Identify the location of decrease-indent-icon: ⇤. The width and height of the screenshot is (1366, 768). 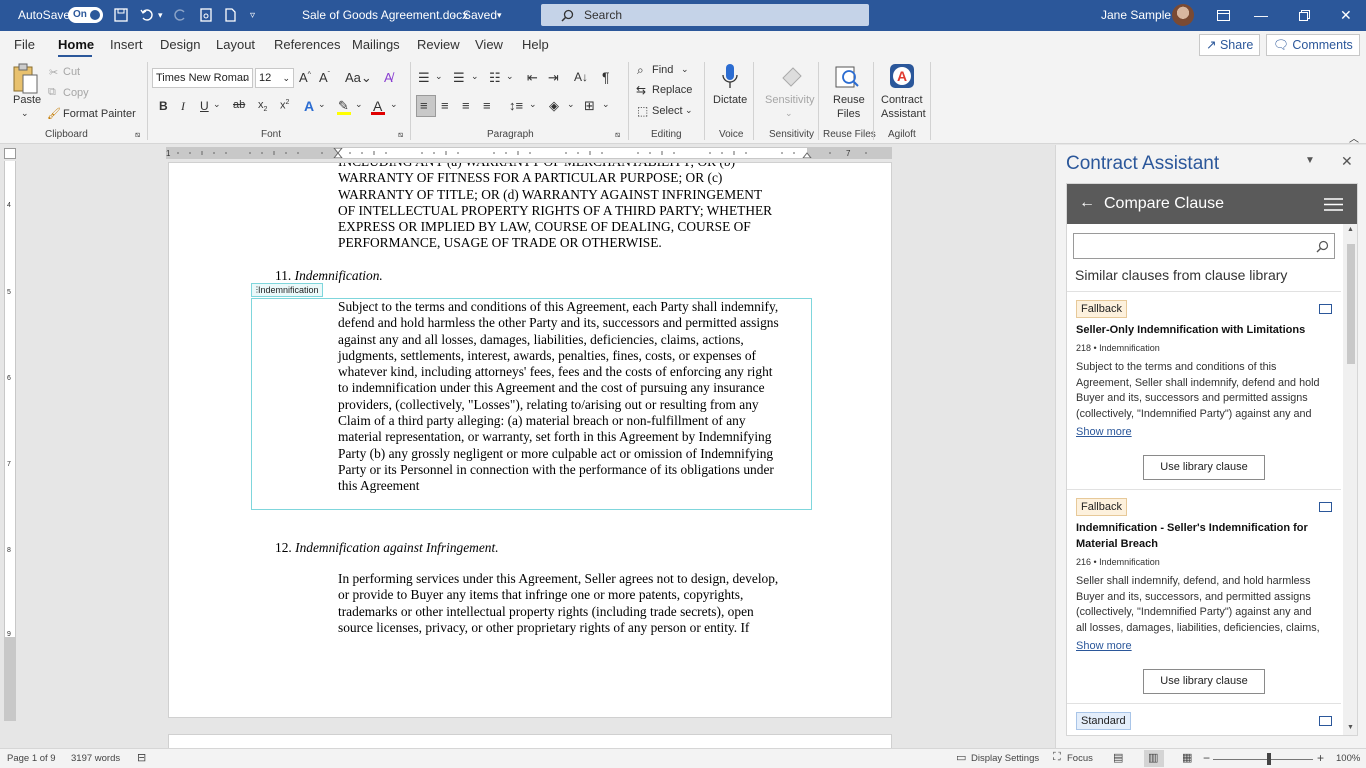
(532, 78).